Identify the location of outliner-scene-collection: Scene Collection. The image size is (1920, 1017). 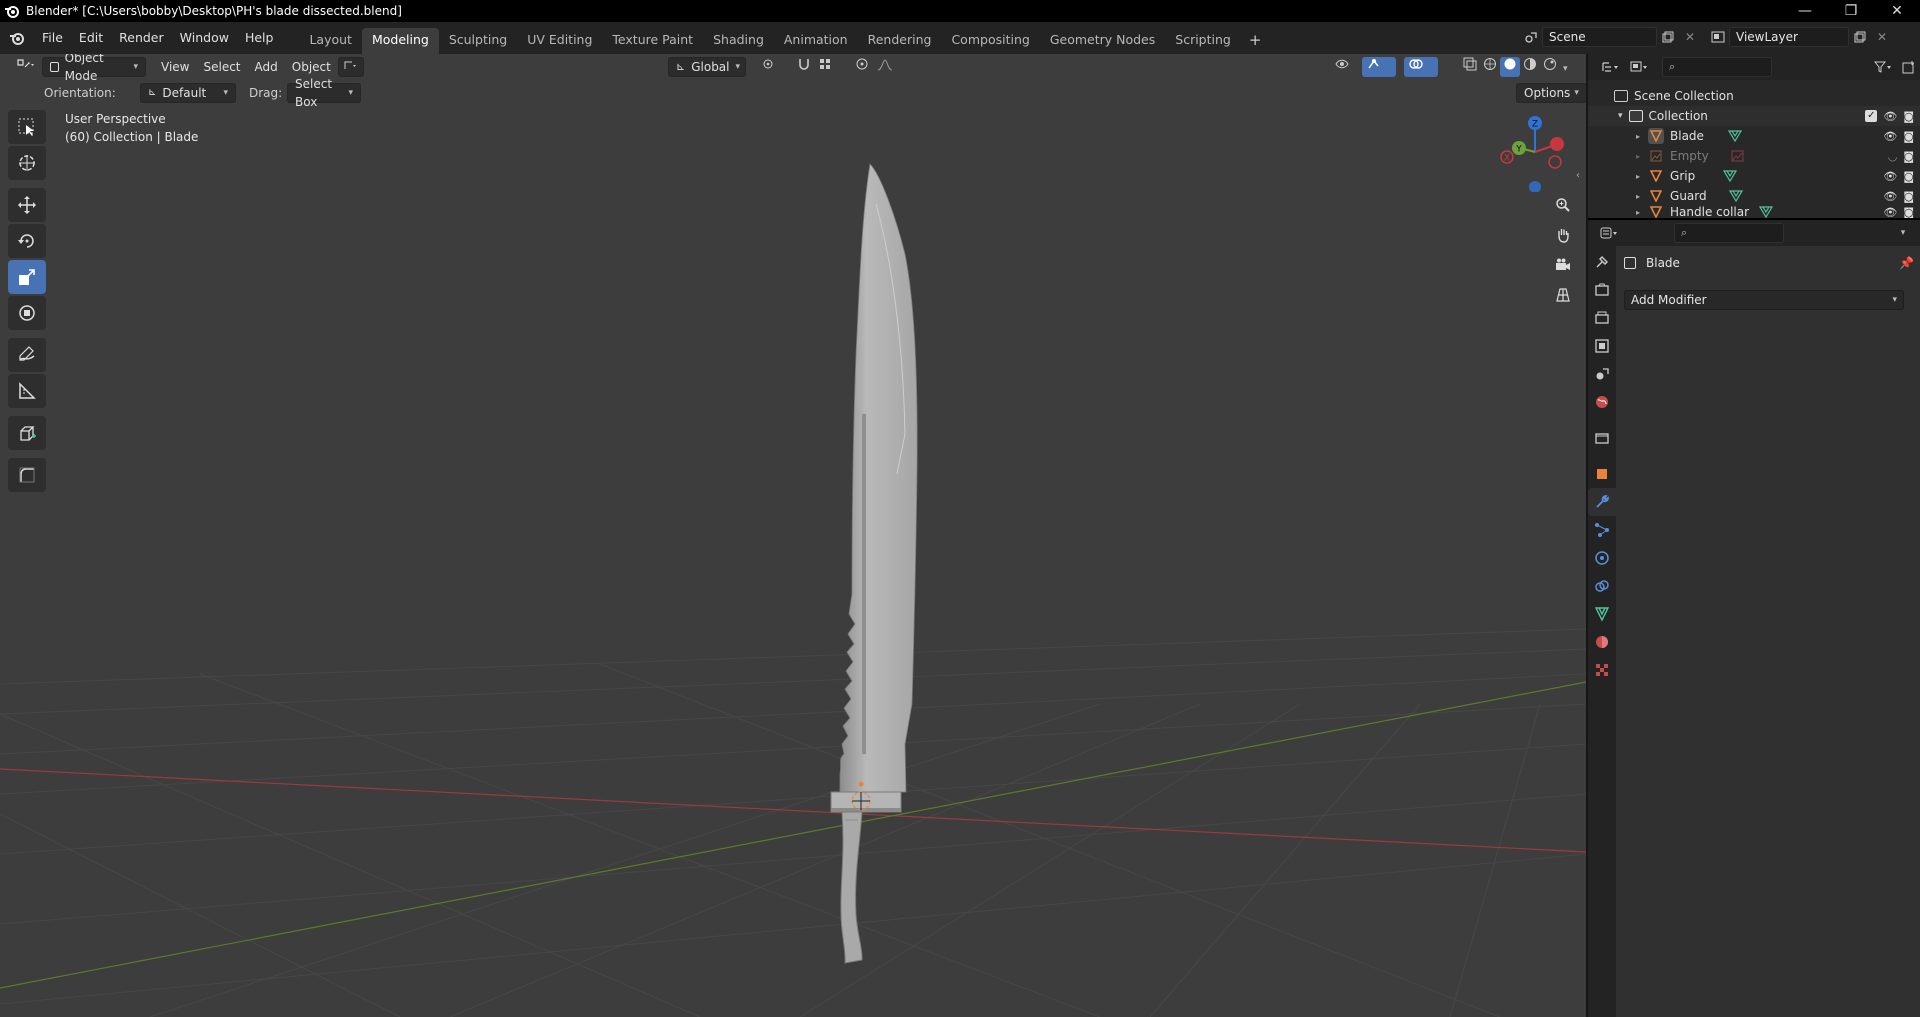
(1754, 96).